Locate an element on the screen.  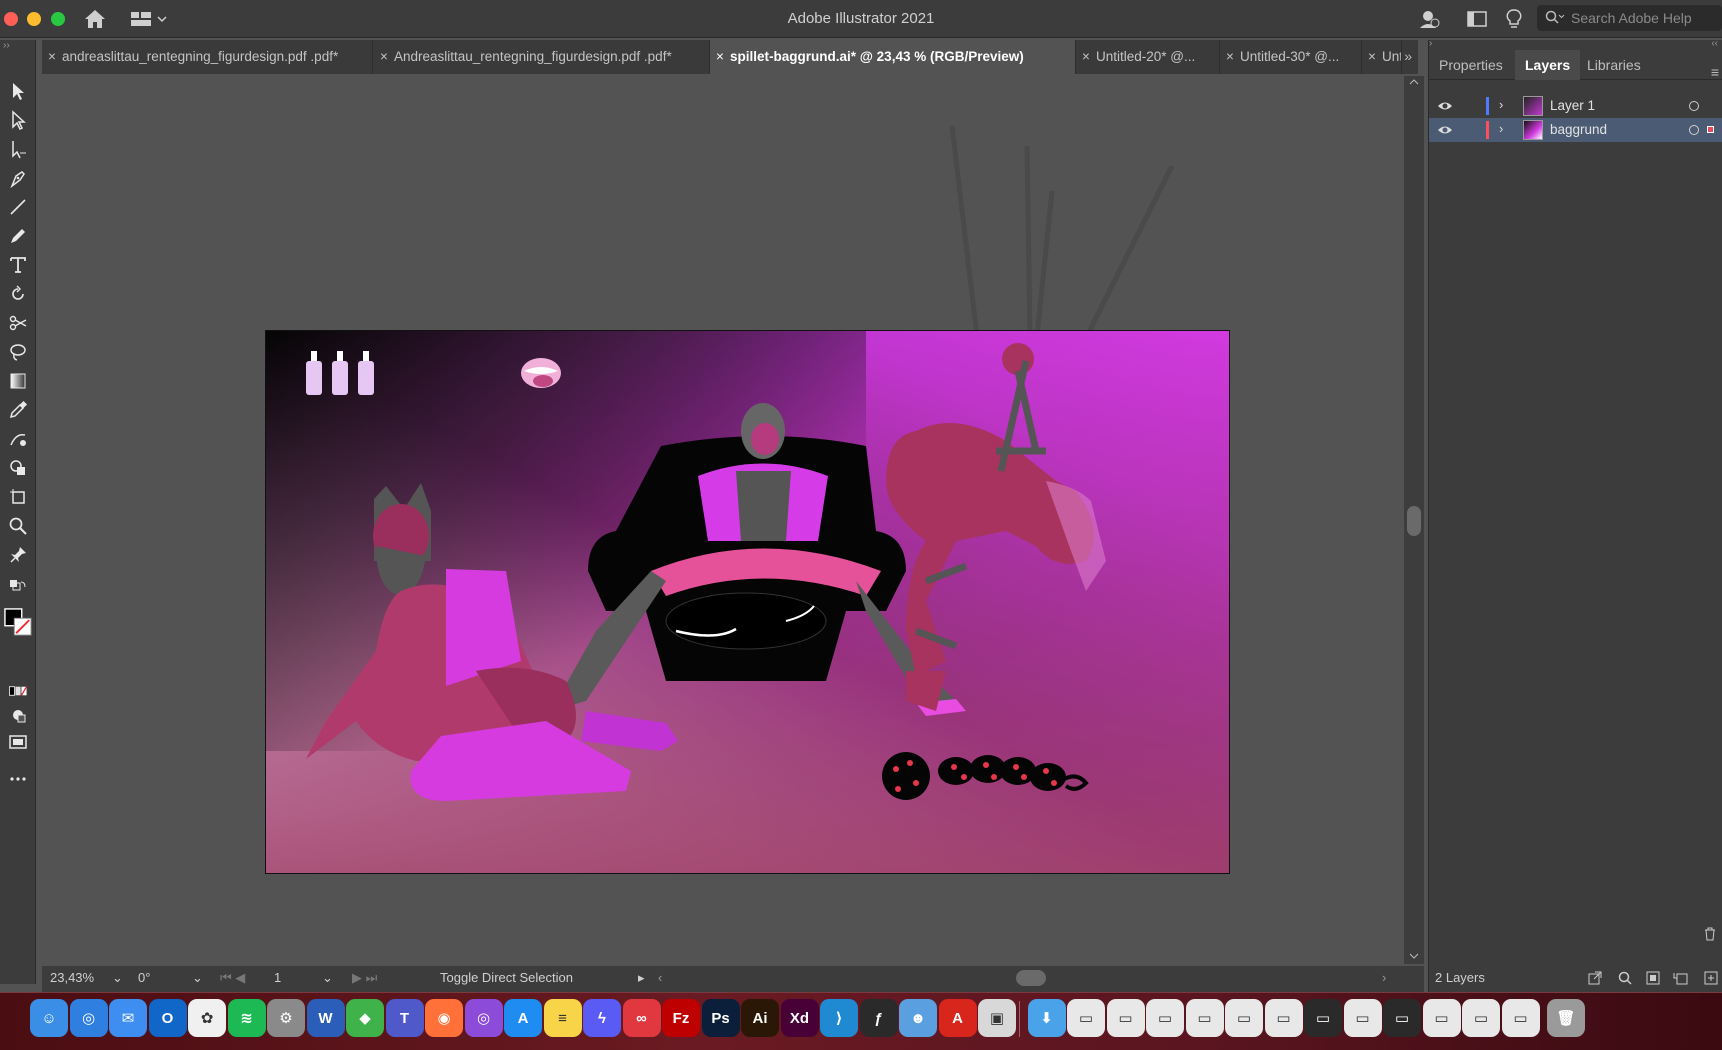
dock-window-1-icon: ▭ is located at coordinates (1086, 1018).